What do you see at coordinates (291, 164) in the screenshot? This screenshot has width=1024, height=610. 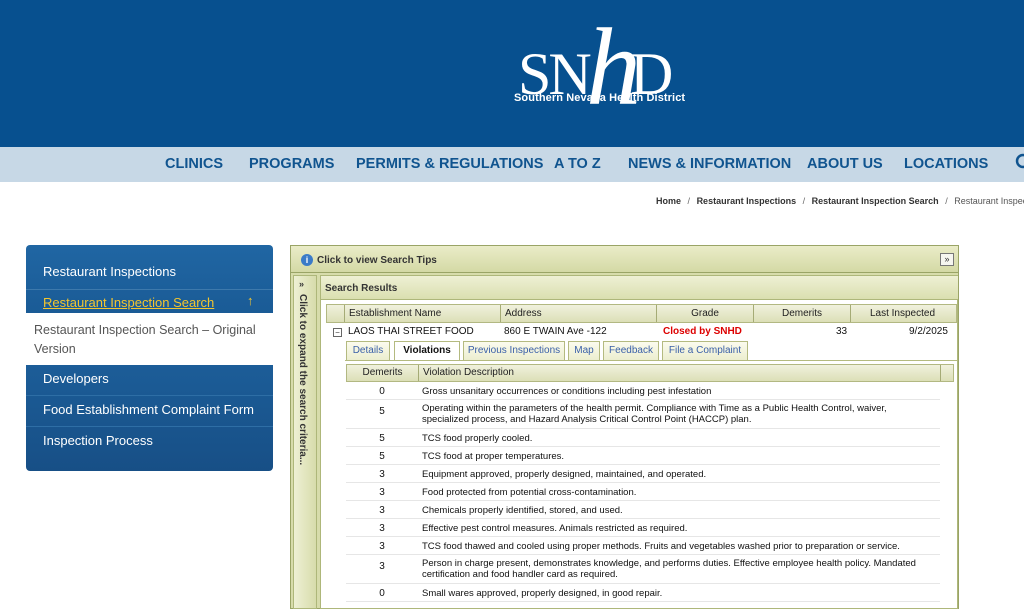 I see `nav-programs: PROGRAMS` at bounding box center [291, 164].